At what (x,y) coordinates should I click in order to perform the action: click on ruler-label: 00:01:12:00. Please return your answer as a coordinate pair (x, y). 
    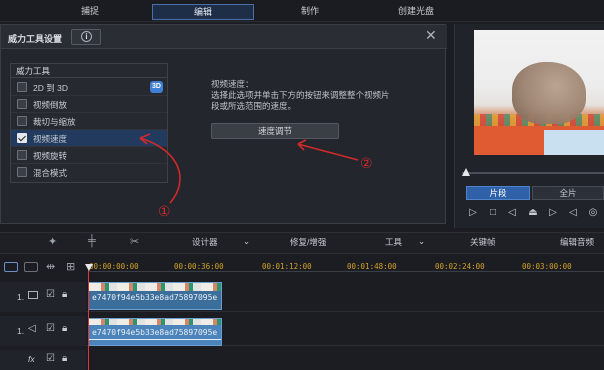
    Looking at the image, I should click on (287, 266).